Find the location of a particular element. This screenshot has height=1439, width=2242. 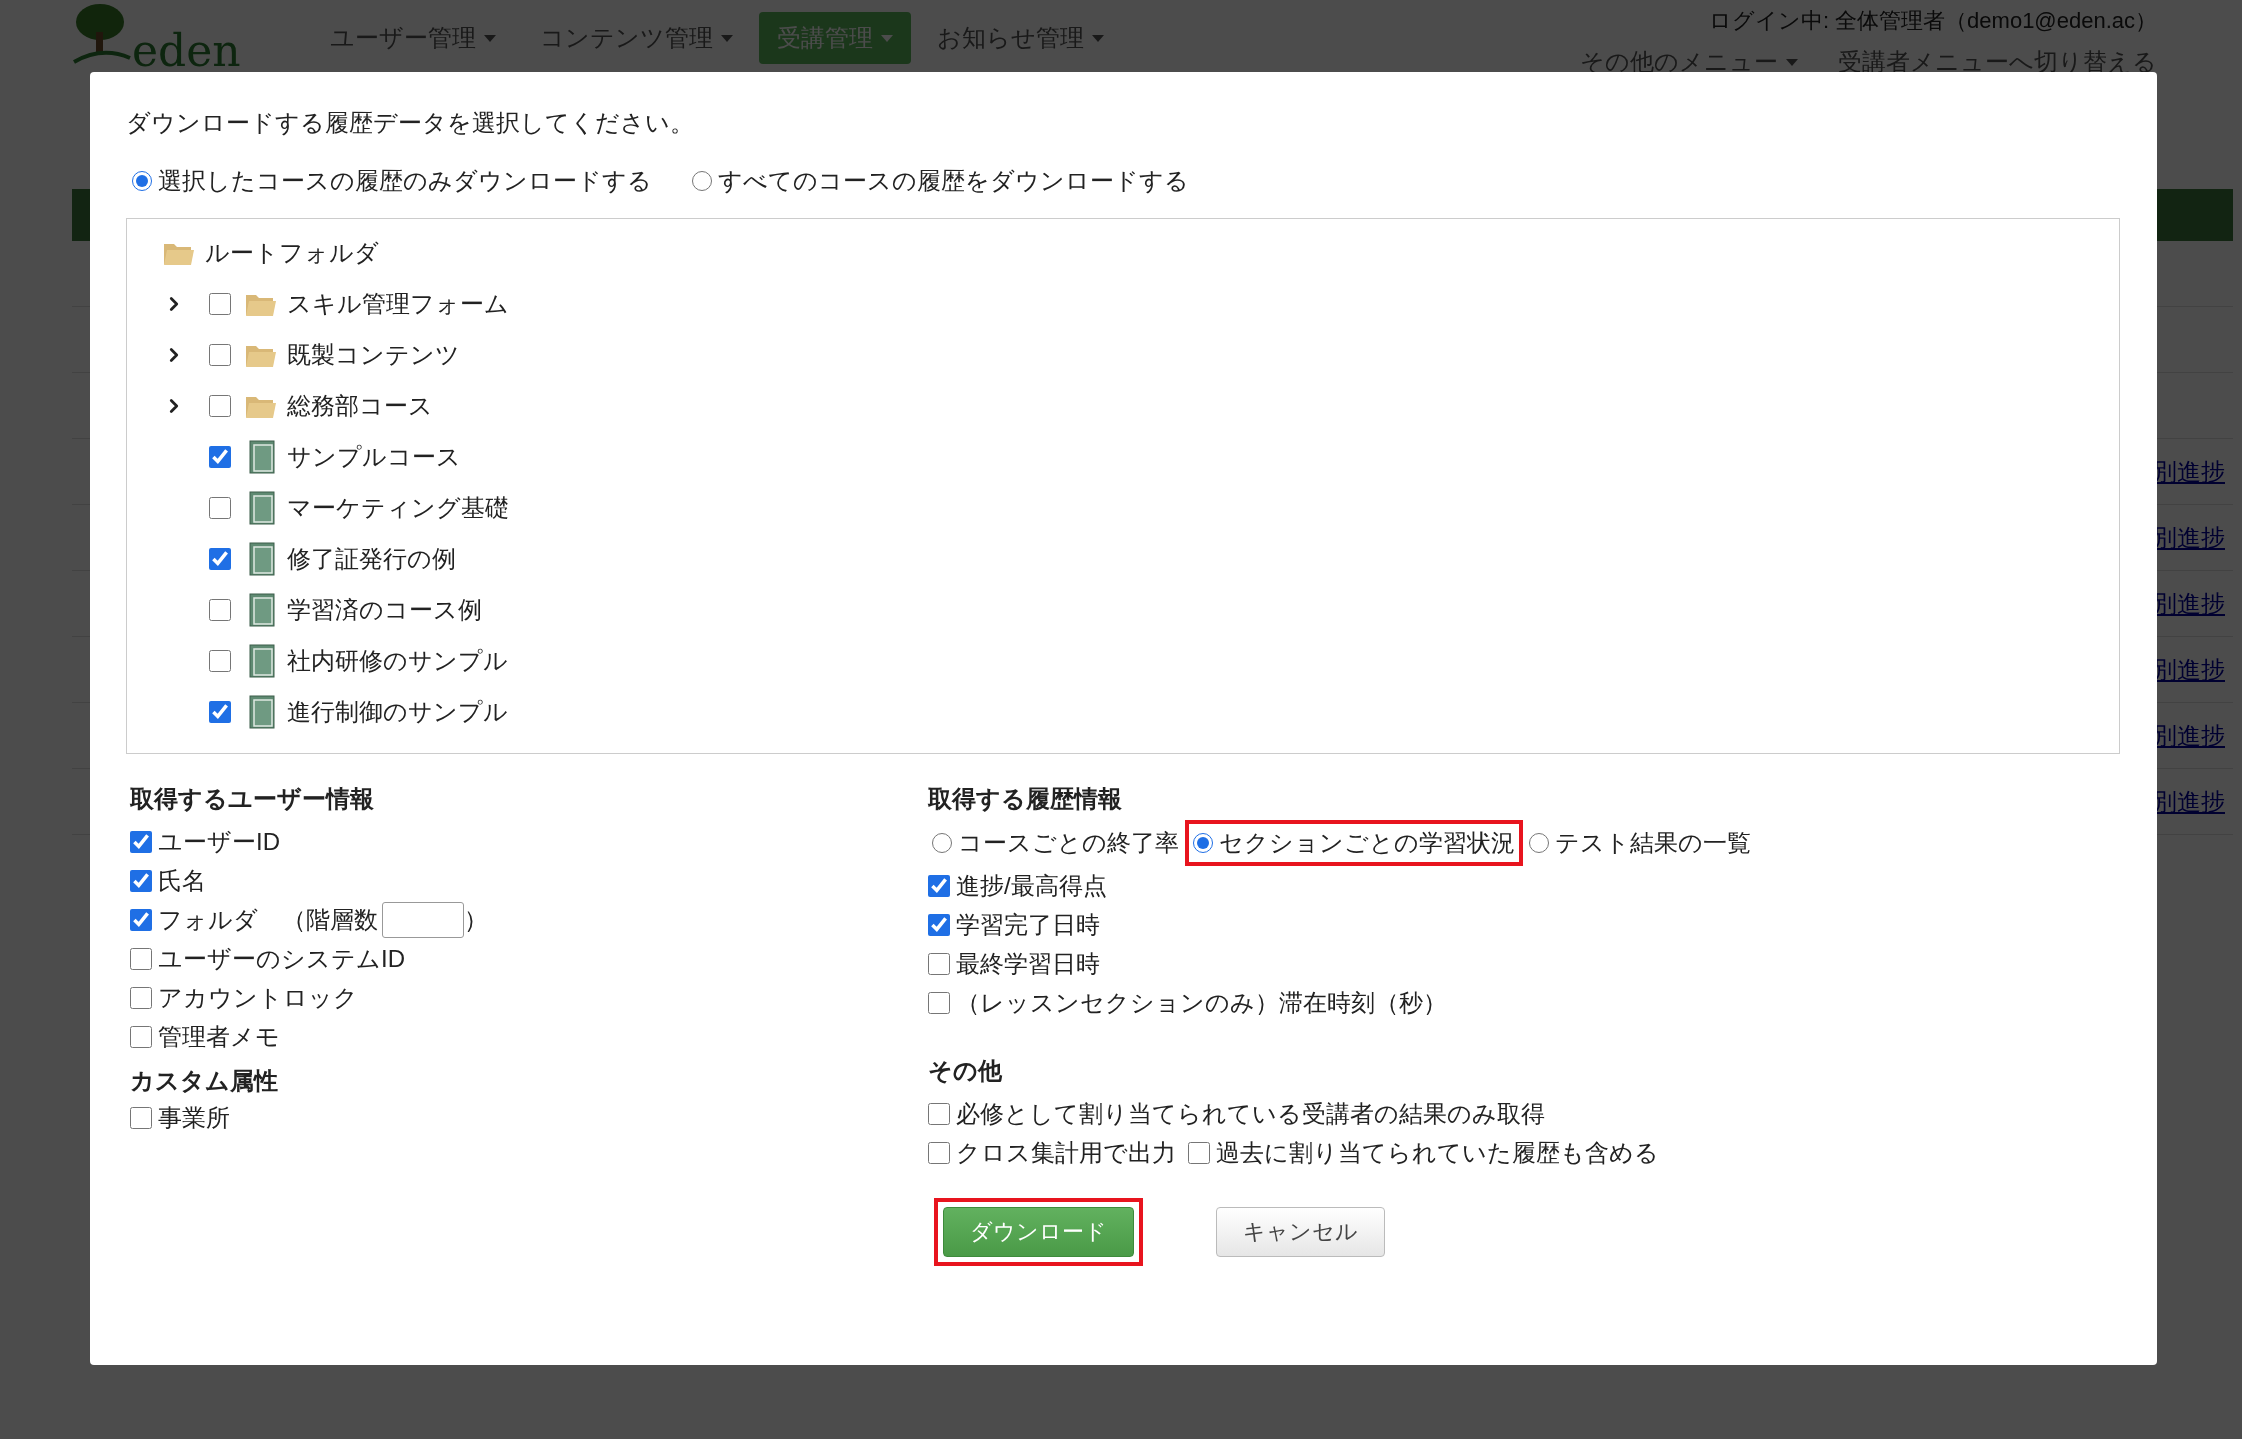

tree-root-label: ルートフォルダ is located at coordinates (292, 252).